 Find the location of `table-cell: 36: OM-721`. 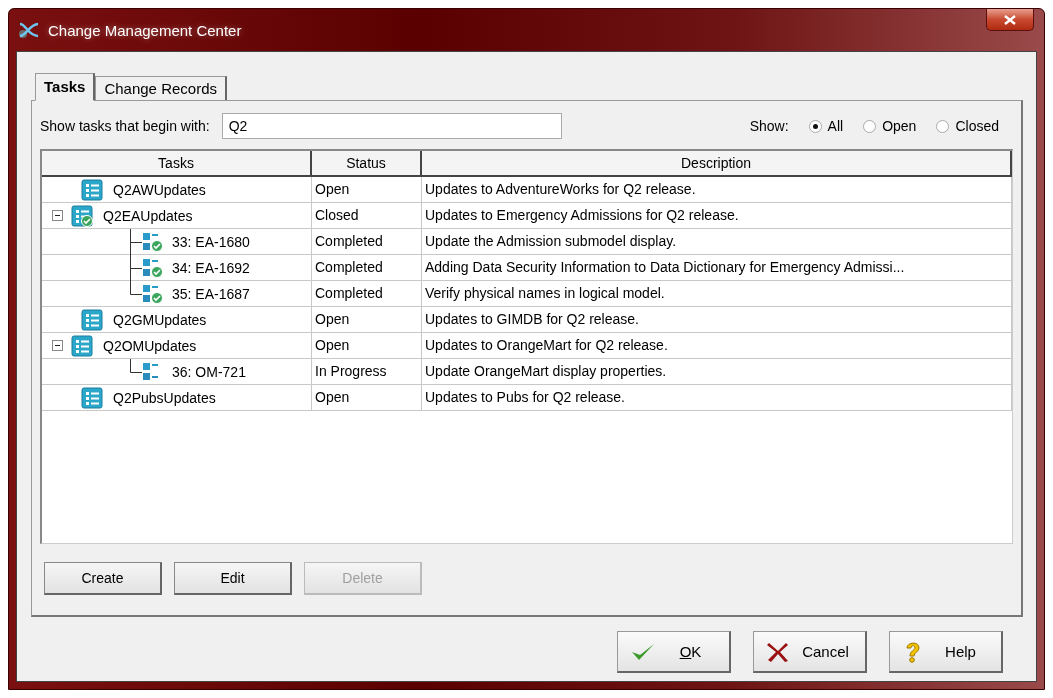

table-cell: 36: OM-721 is located at coordinates (177, 372).